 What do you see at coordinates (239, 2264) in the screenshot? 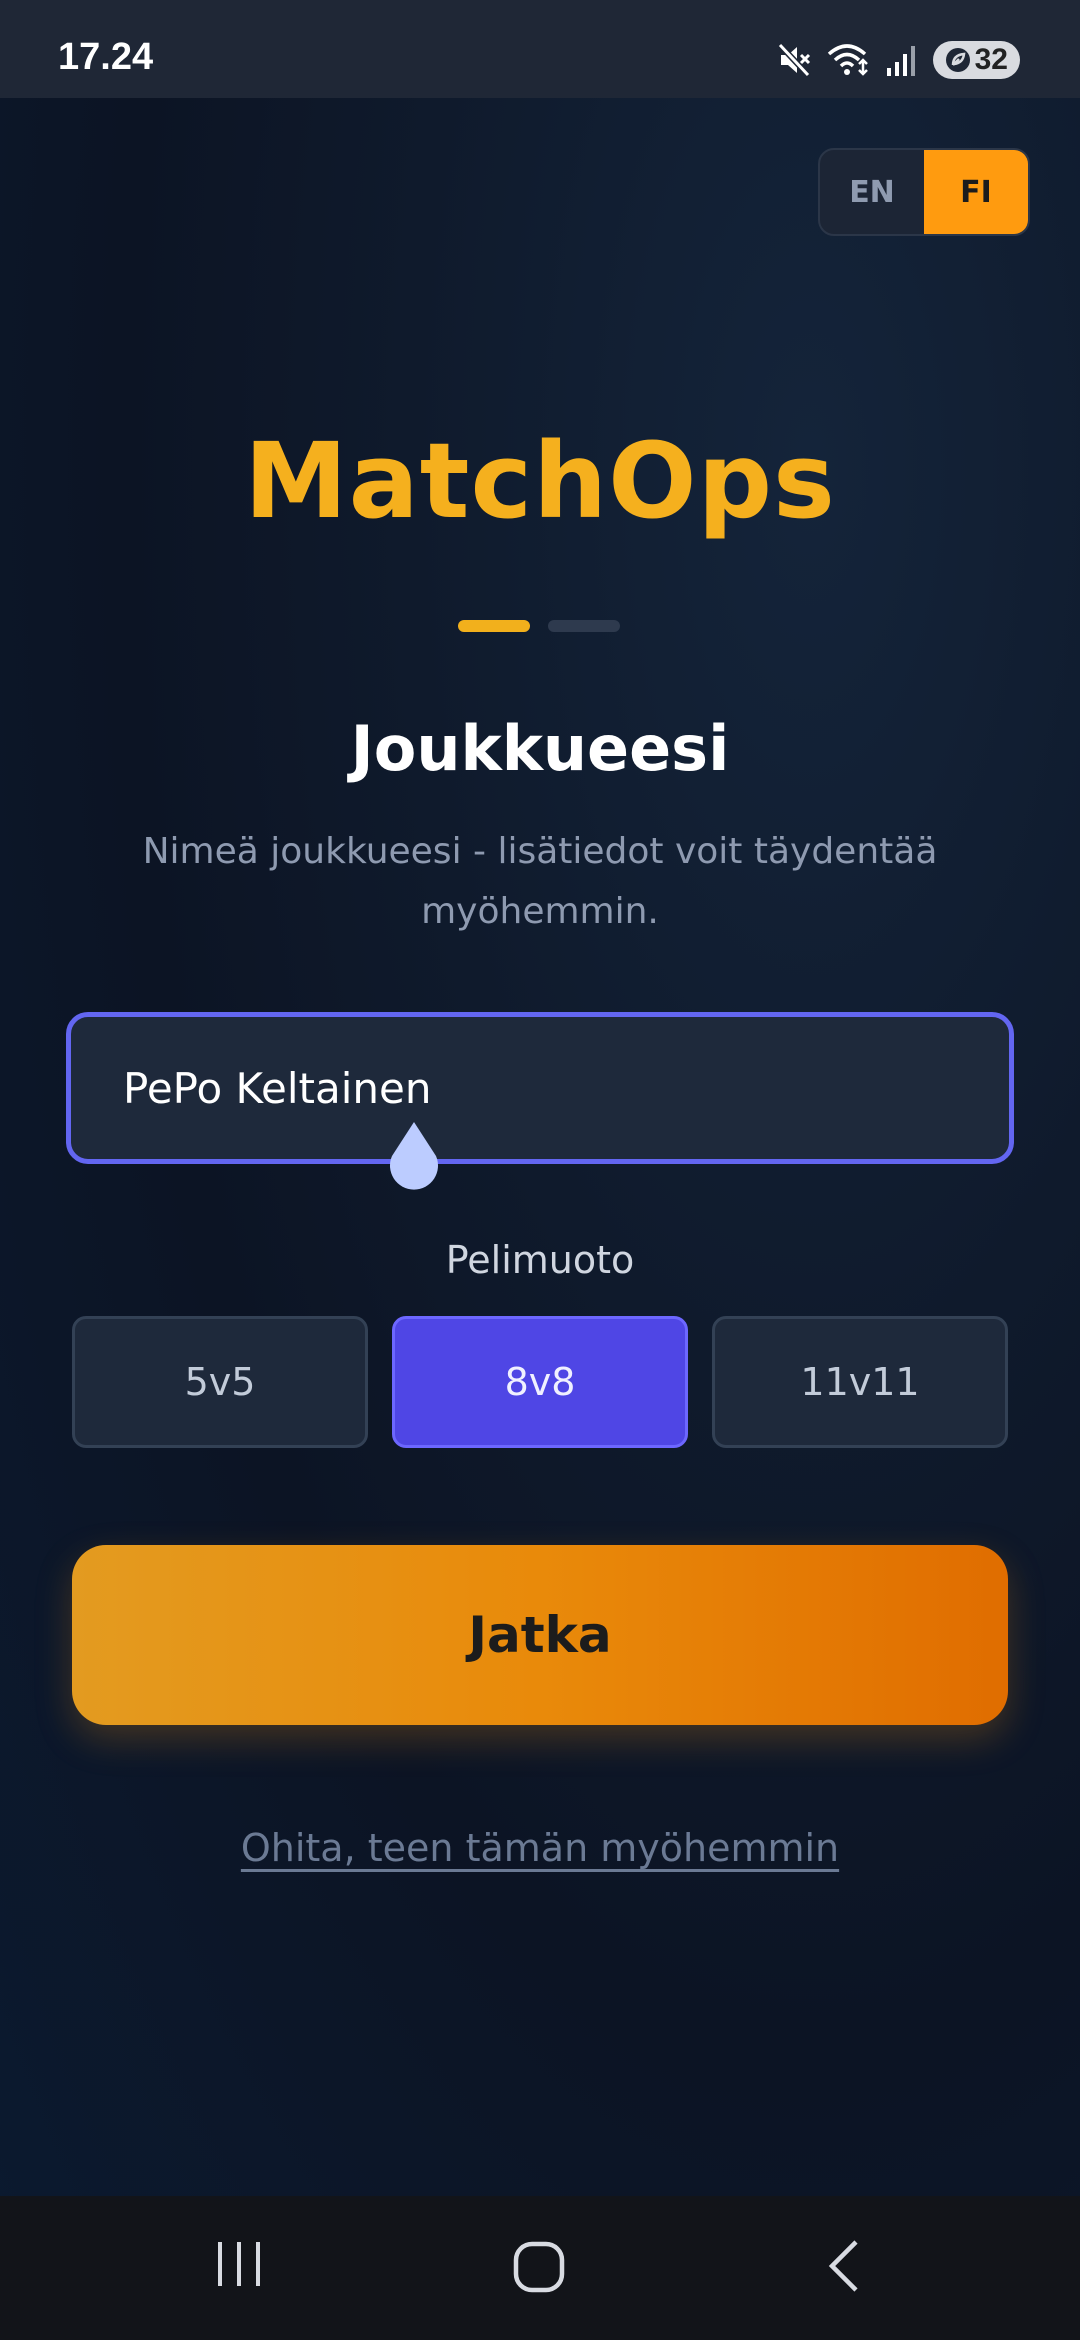
I see `recent-apps-icon` at bounding box center [239, 2264].